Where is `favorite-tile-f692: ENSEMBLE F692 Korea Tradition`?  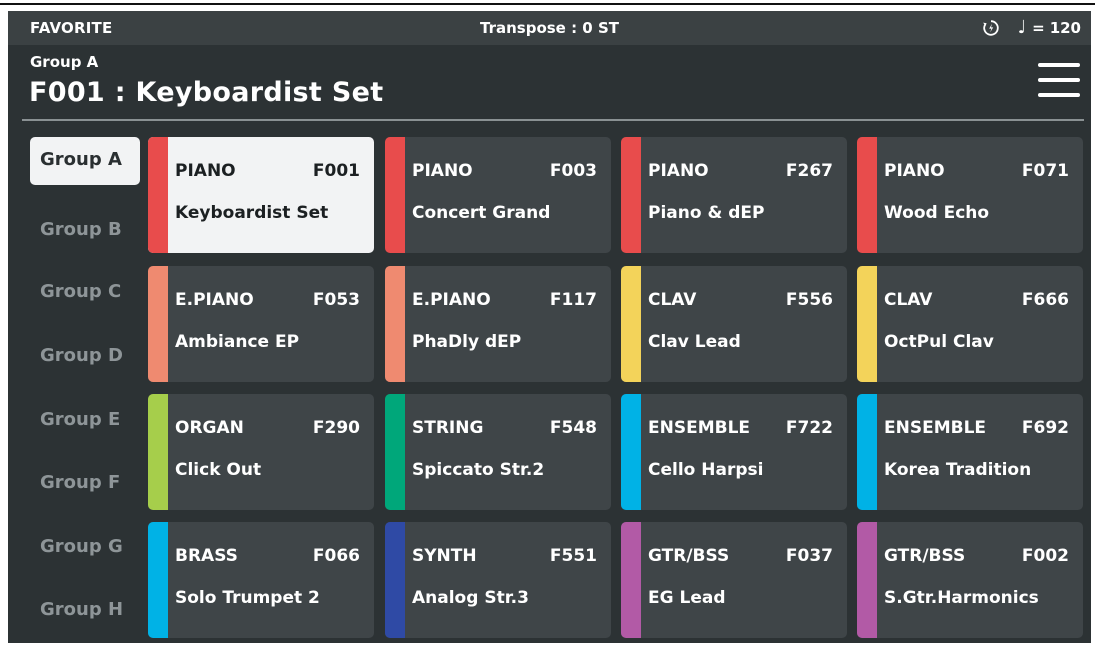 favorite-tile-f692: ENSEMBLE F692 Korea Tradition is located at coordinates (970, 452).